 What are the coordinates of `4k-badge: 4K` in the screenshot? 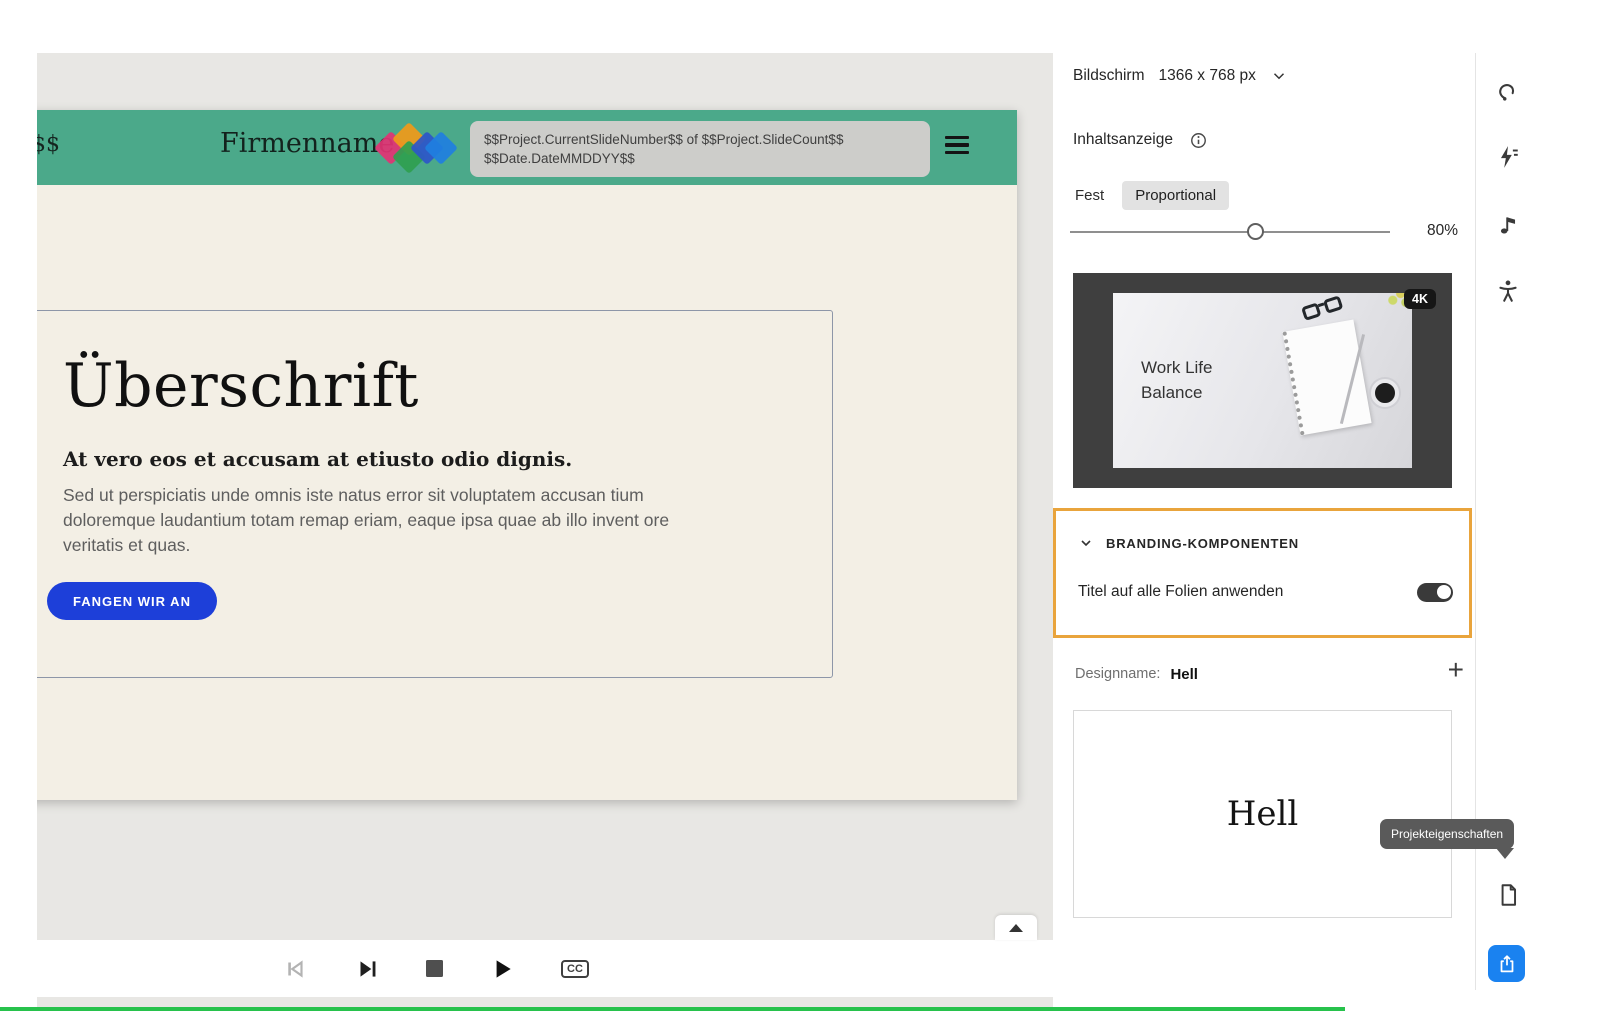 It's located at (1420, 299).